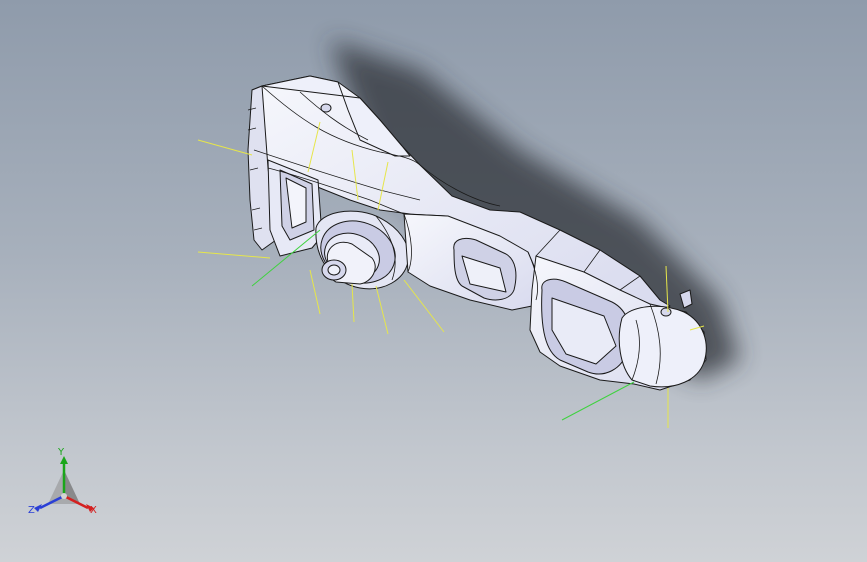 This screenshot has width=867, height=562. I want to click on triad-graphic, so click(64, 484).